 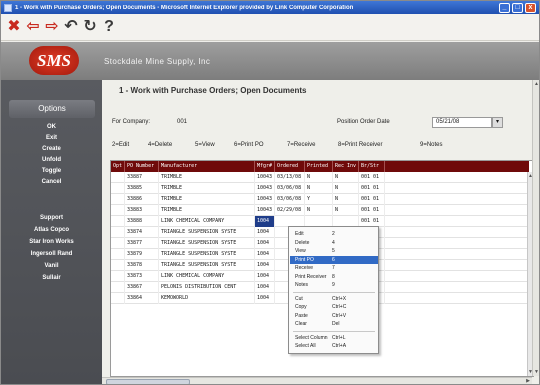 What do you see at coordinates (462, 122) in the screenshot?
I see `order-date-input: 05/21/08` at bounding box center [462, 122].